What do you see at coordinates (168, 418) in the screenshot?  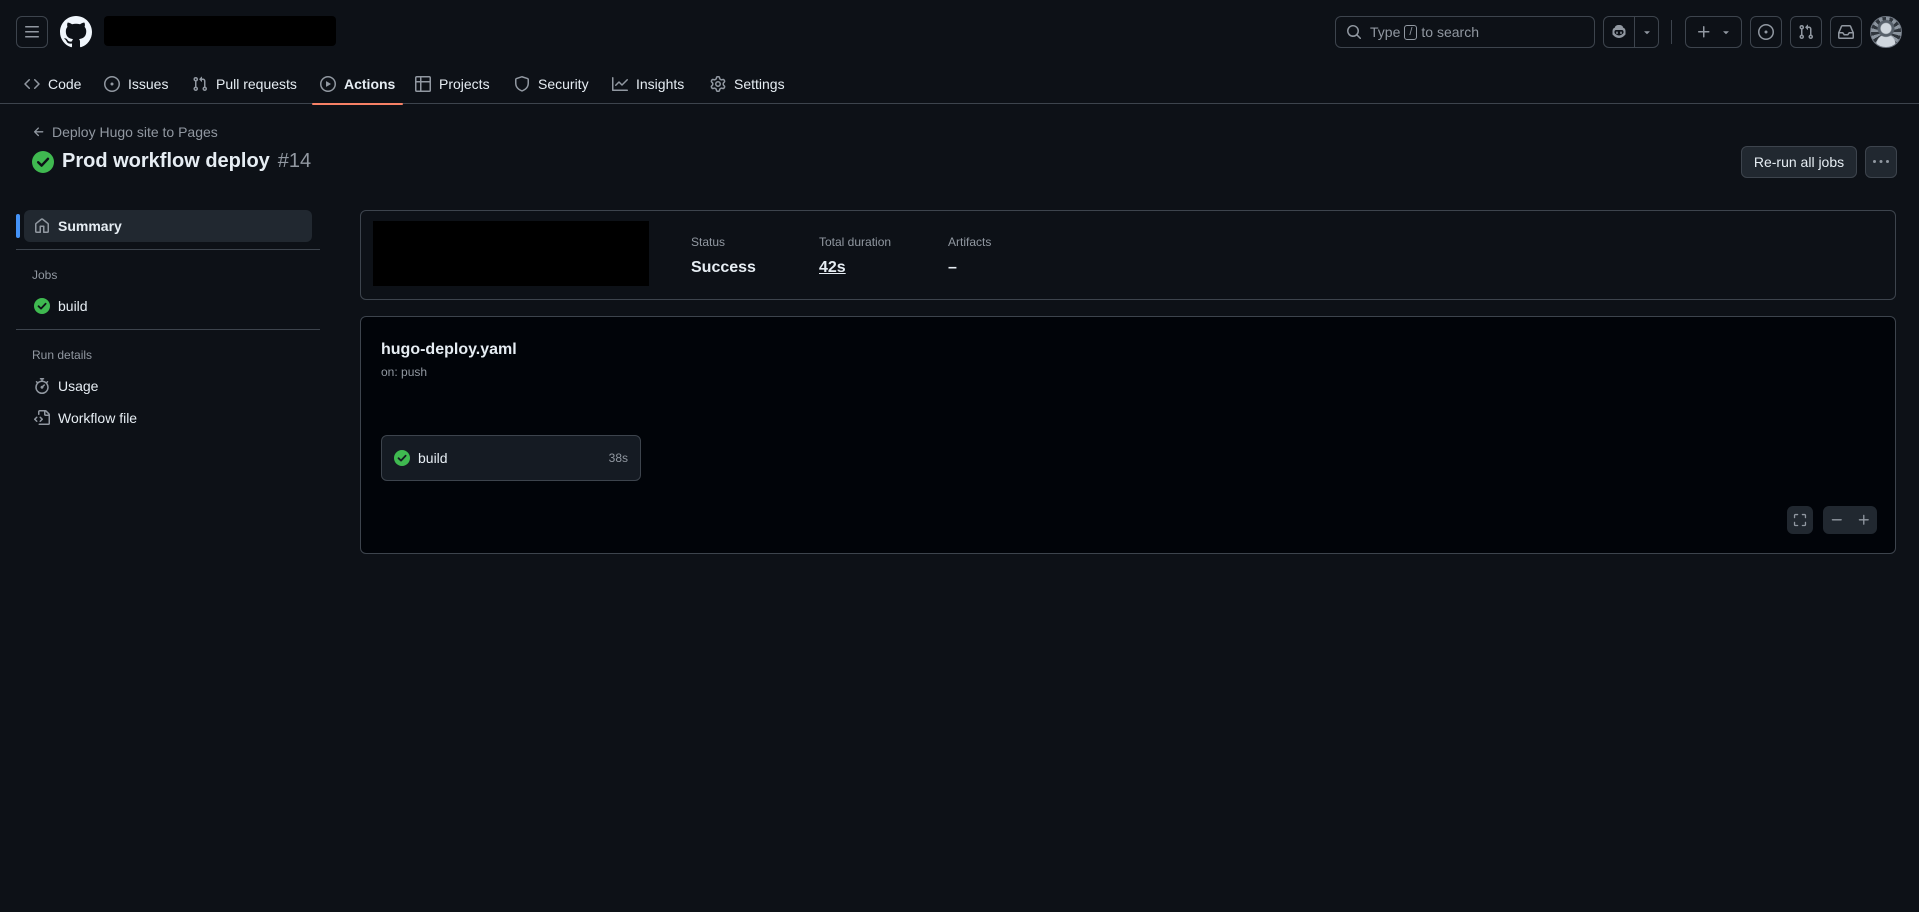 I see `sidebar-item-workflow-file: Workflow file` at bounding box center [168, 418].